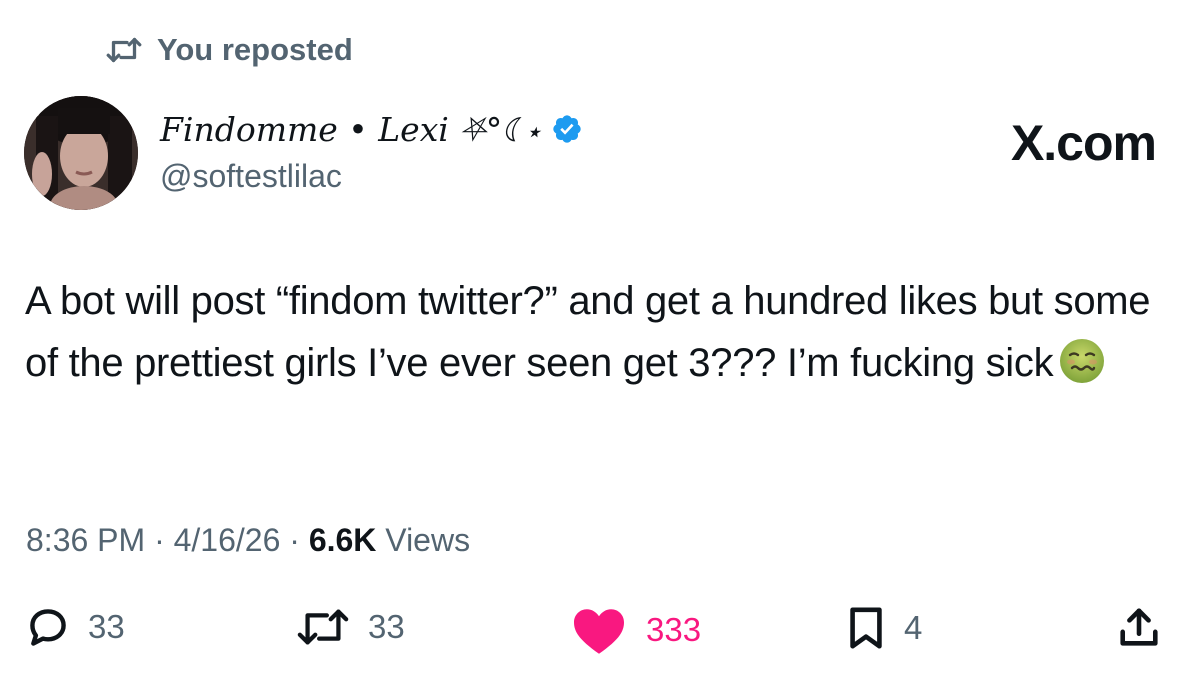 The image size is (1200, 695). Describe the element at coordinates (255, 49) in the screenshot. I see `repost-label: You reposted` at that location.